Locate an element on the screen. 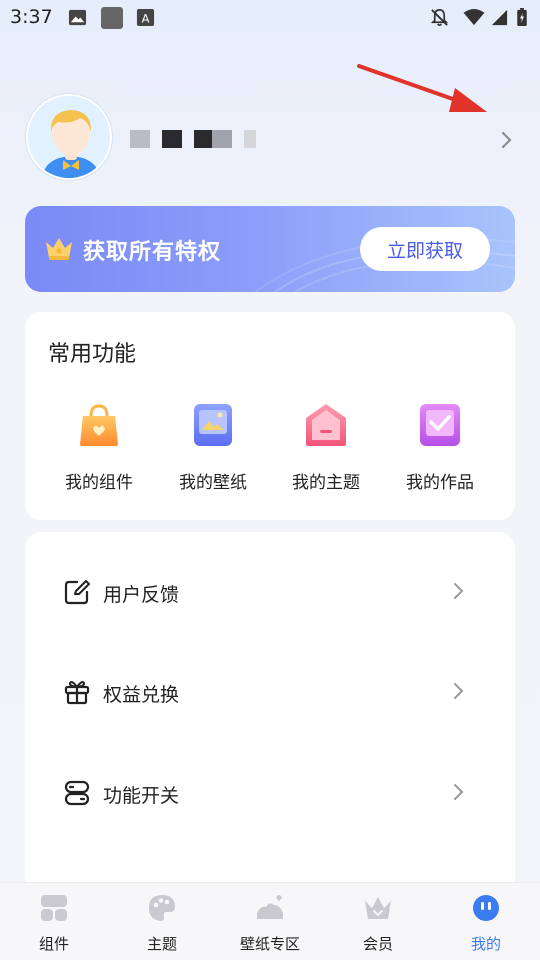 The width and height of the screenshot is (540, 960). house-icon is located at coordinates (326, 425).